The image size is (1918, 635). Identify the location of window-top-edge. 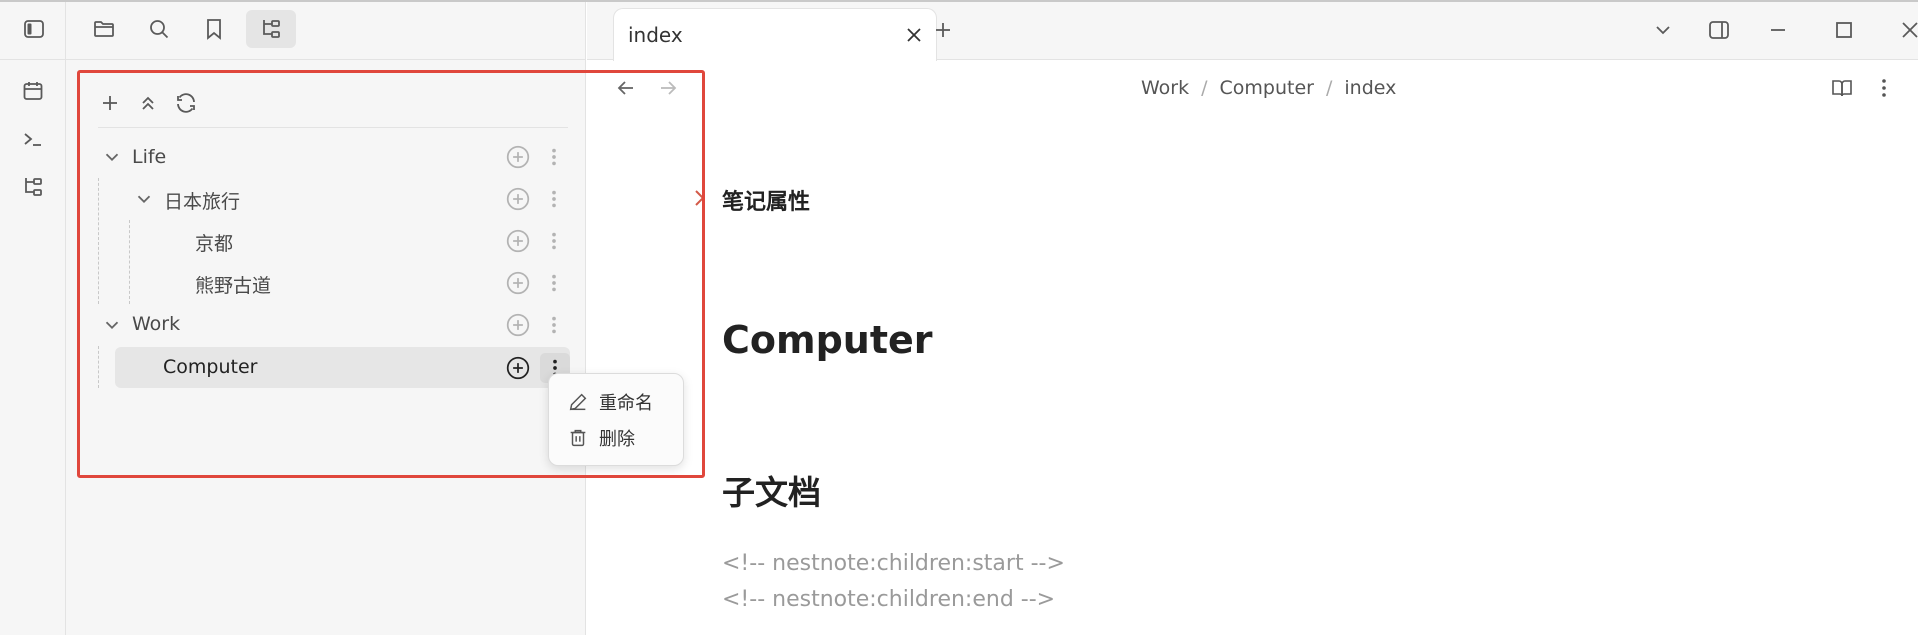
(959, 1).